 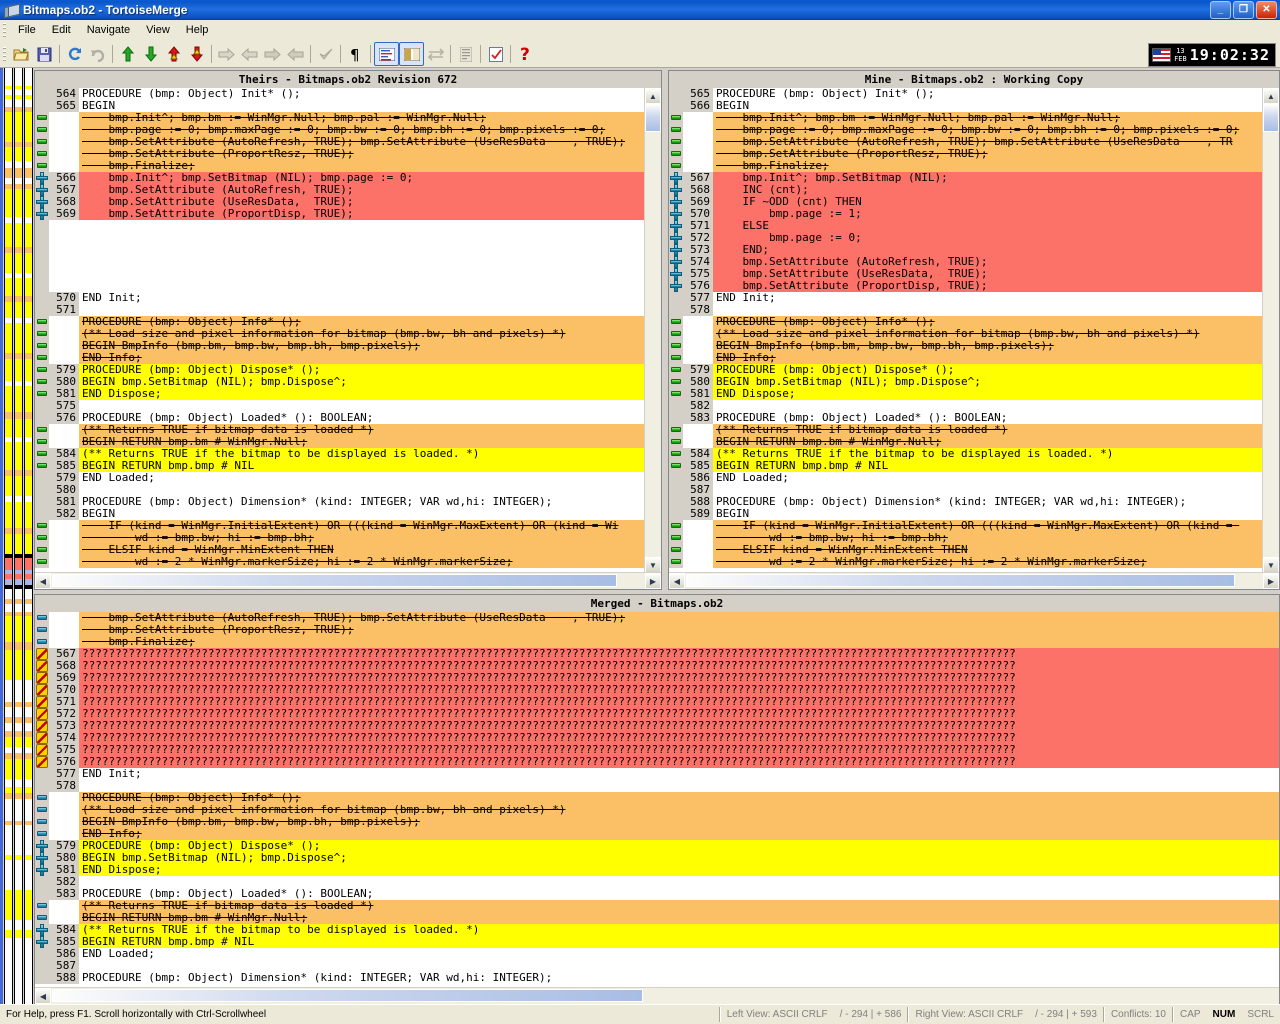 What do you see at coordinates (339, 466) in the screenshot?
I see `code-line: 585 BEGIN RETURN bmp.bmp # NIL` at bounding box center [339, 466].